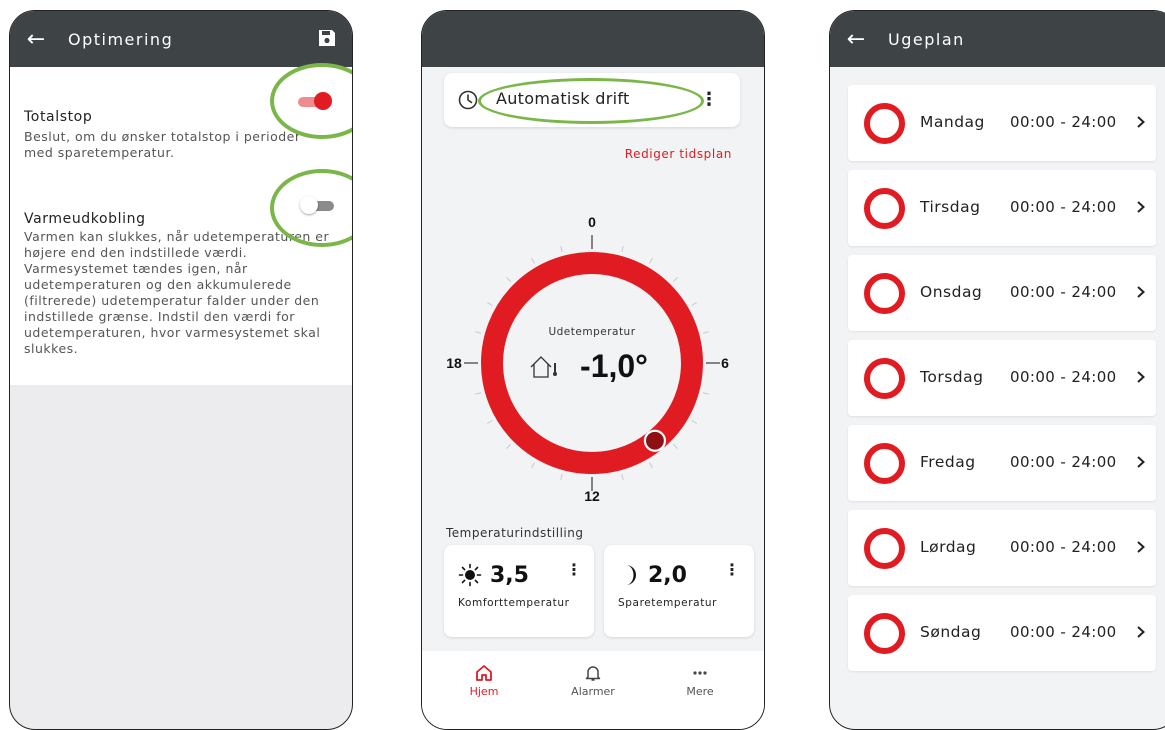 Image resolution: width=1165 pixels, height=730 pixels. I want to click on edit-schedule-link: Rediger tidsplan, so click(678, 154).